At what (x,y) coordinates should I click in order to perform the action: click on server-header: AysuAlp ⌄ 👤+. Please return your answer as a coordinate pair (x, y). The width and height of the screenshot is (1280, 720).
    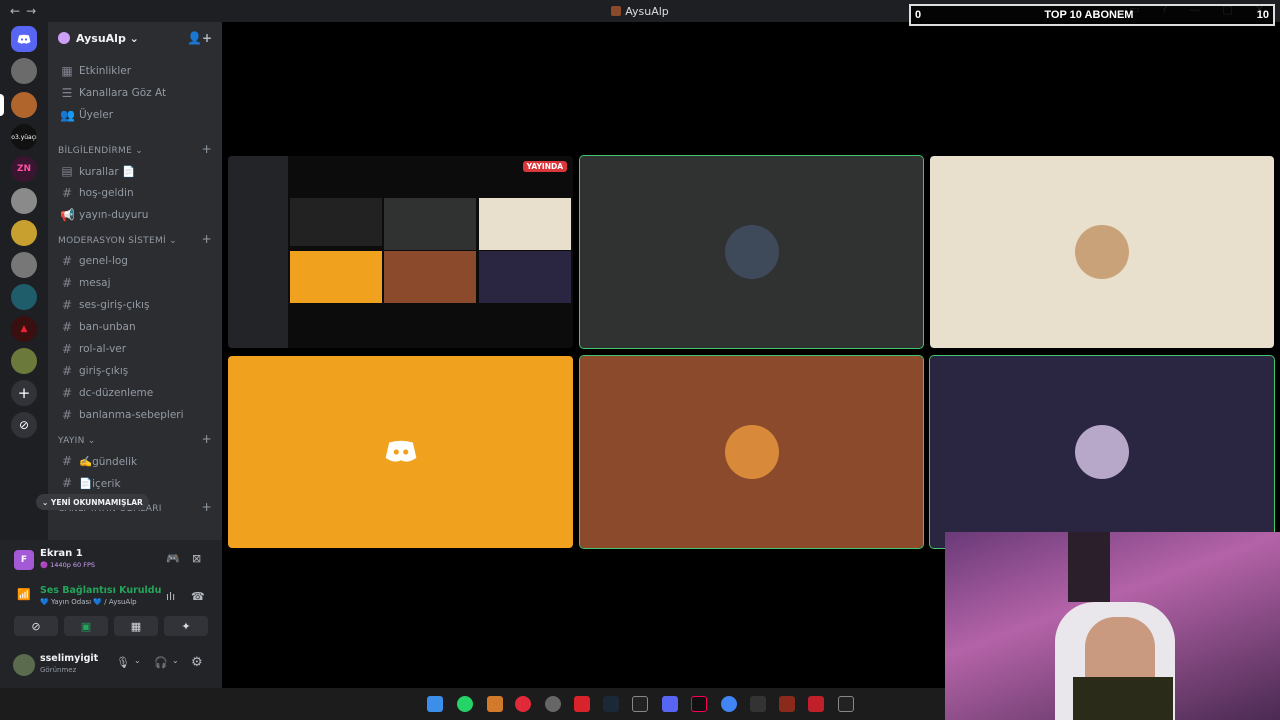
    Looking at the image, I should click on (135, 38).